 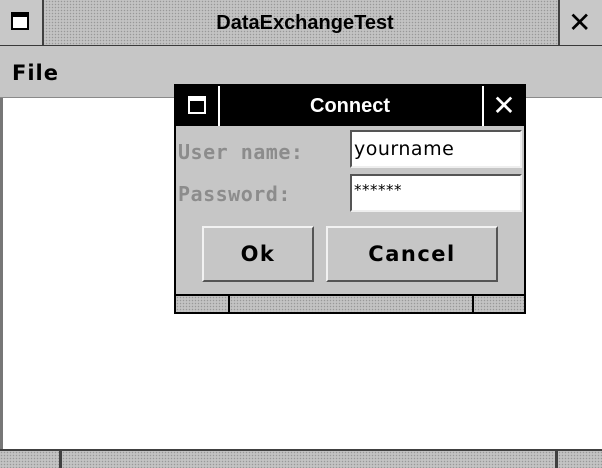 I want to click on dialog-title: Connect, so click(x=350, y=106).